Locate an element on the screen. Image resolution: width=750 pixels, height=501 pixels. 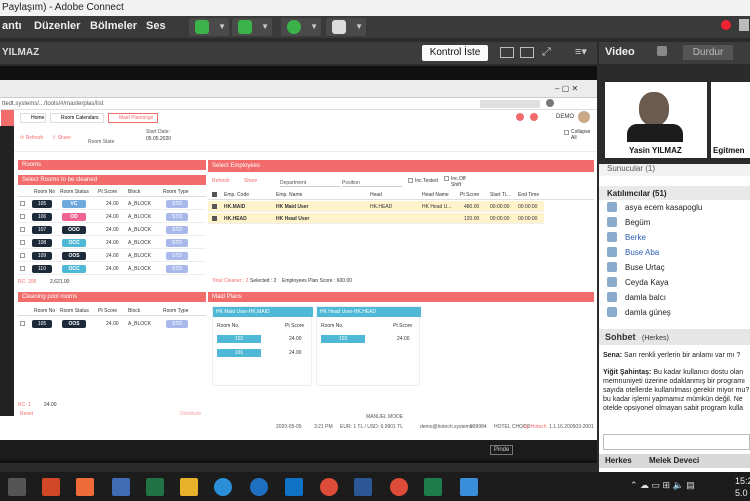
microphone-button: ▼ is located at coordinates (252, 27).